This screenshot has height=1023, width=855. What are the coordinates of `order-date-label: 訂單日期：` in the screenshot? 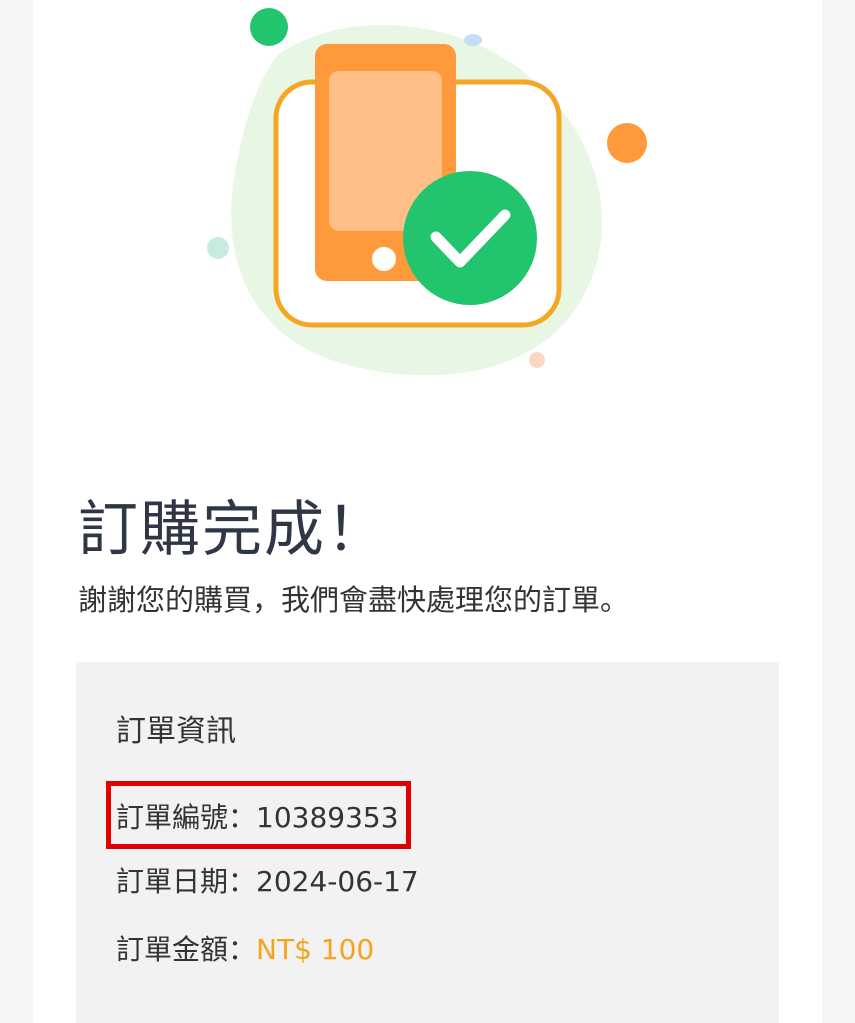 It's located at (186, 881).